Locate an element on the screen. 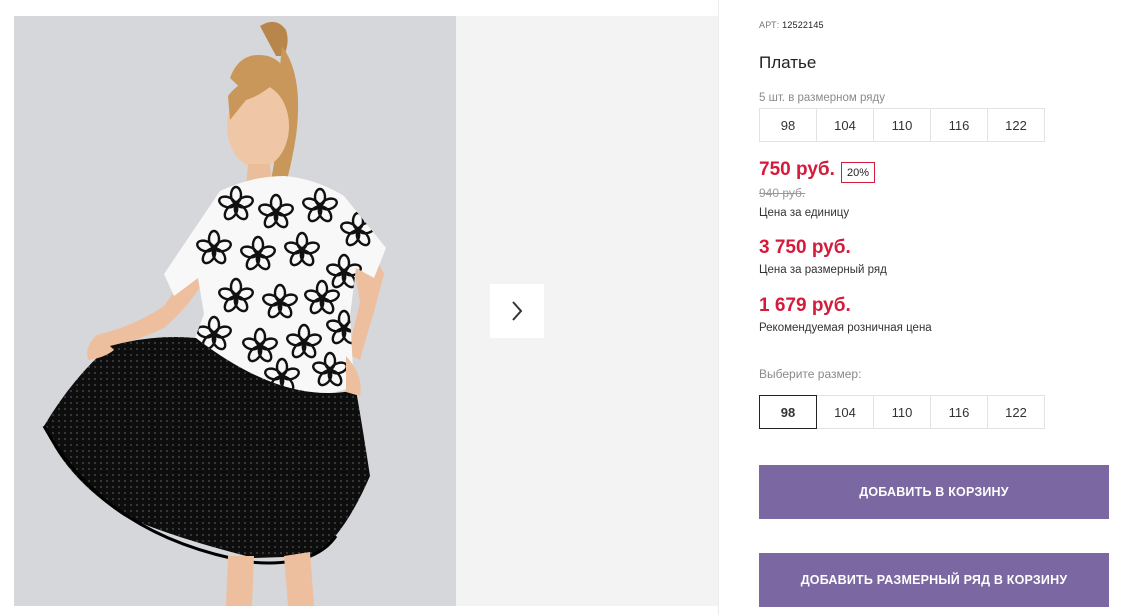 Image resolution: width=1140 pixels, height=615 pixels. sku: АРТ: 12522145 is located at coordinates (791, 25).